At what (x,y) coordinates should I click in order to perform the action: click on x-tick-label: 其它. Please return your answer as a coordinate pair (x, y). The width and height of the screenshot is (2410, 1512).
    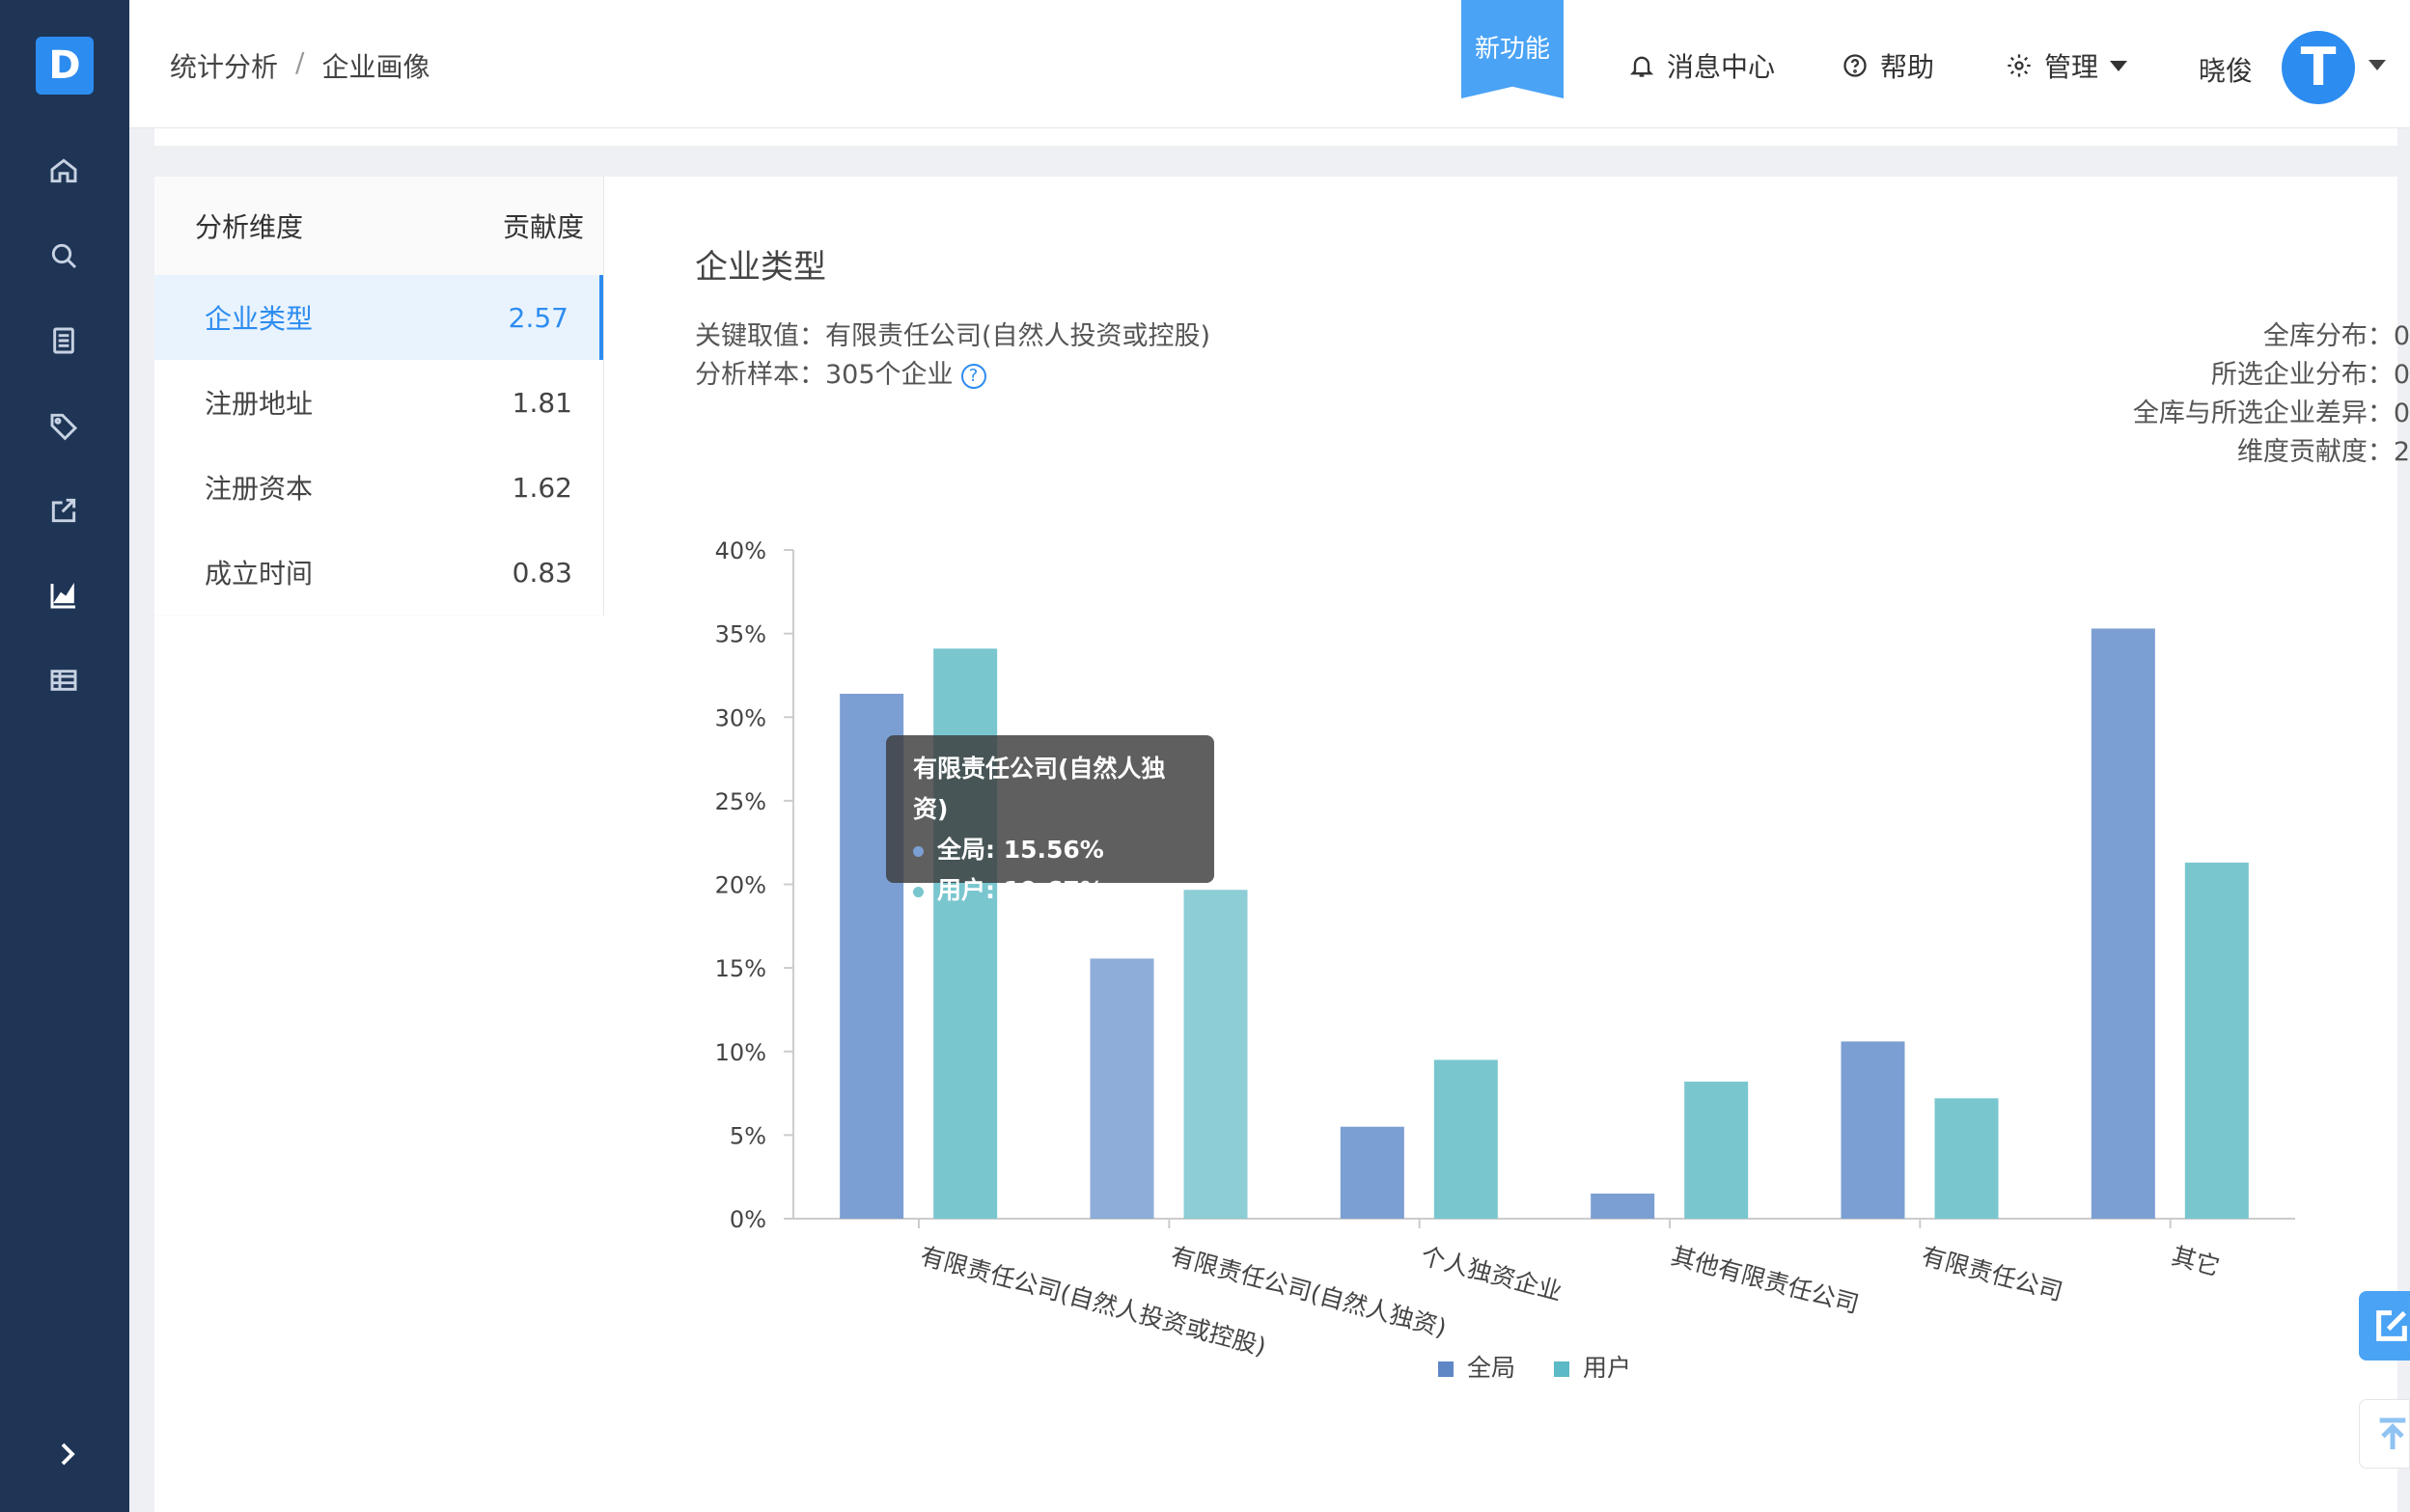
    Looking at the image, I should click on (2196, 1261).